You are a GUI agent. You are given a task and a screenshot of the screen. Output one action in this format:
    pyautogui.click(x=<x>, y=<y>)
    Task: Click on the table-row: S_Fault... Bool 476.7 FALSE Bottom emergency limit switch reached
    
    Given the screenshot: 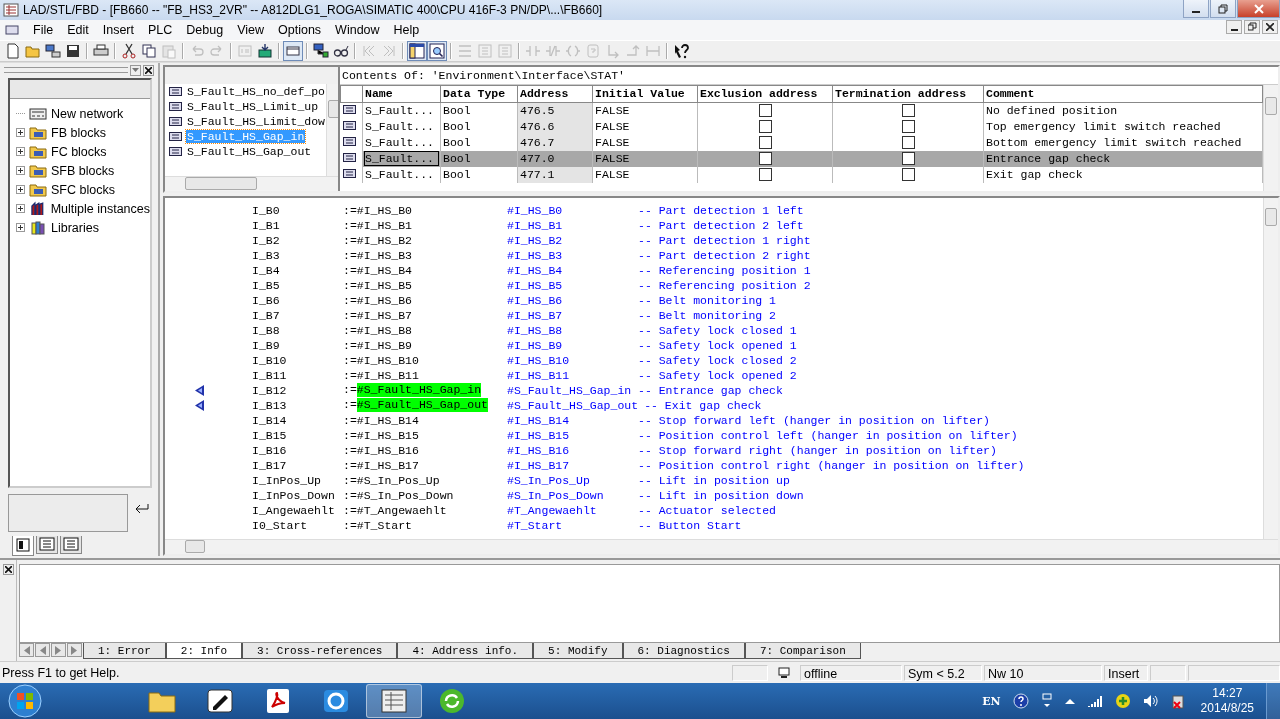 What is the action you would take?
    pyautogui.click(x=801, y=142)
    